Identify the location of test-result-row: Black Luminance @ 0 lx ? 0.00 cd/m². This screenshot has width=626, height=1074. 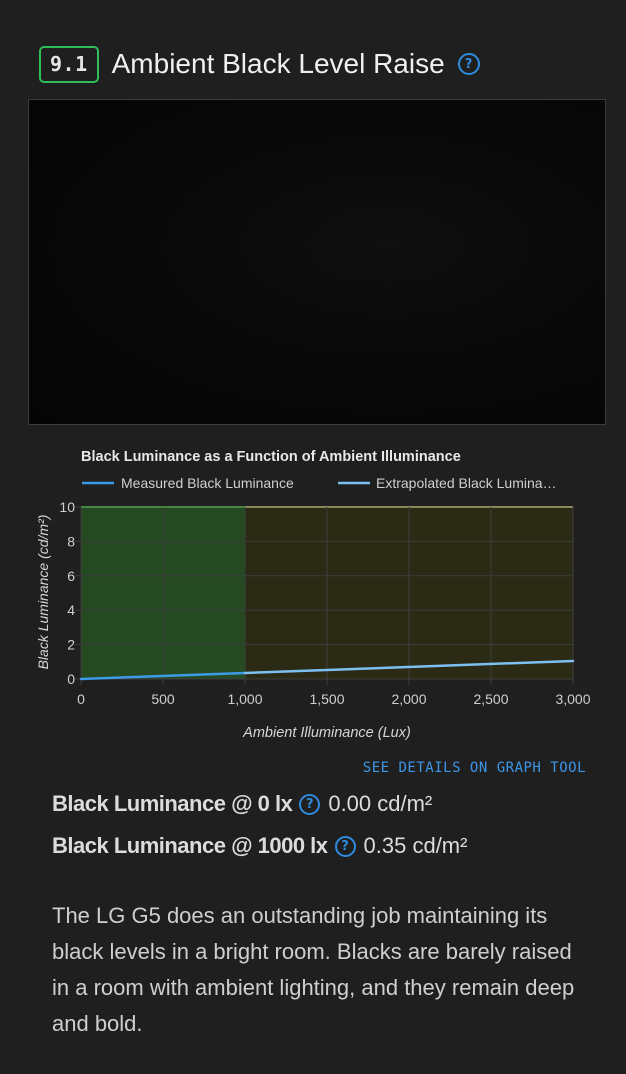
(242, 804).